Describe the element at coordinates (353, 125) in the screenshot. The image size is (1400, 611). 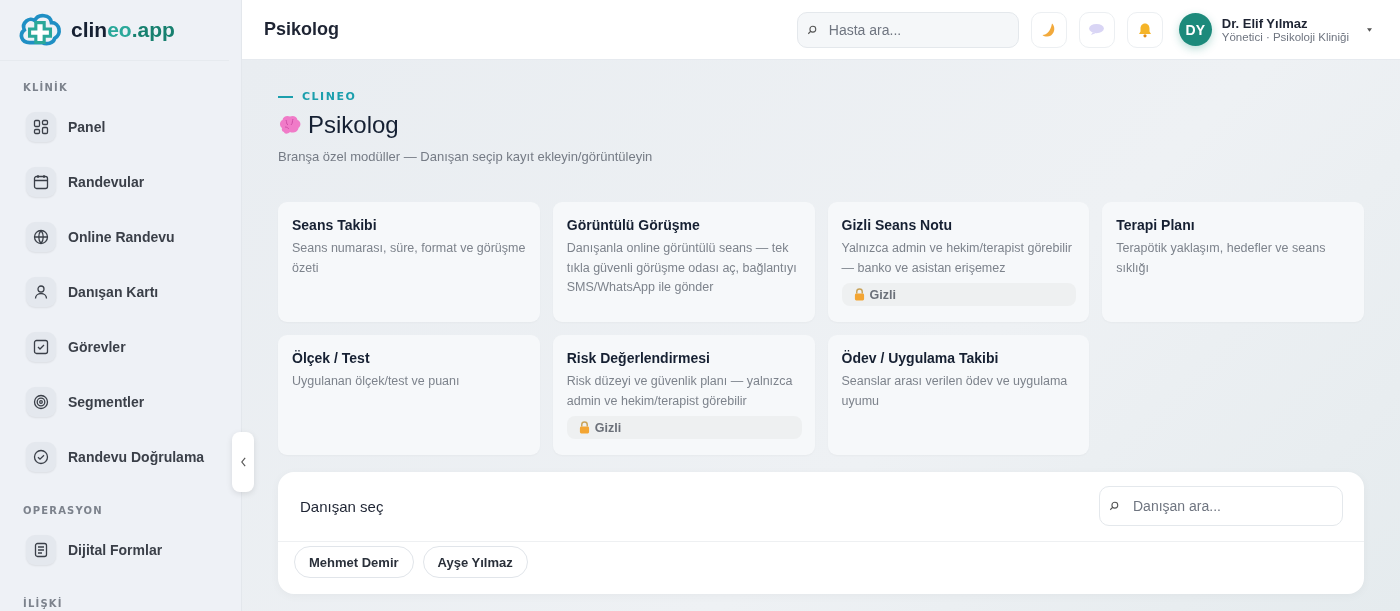
I see `page-heading: Psikolog` at that location.